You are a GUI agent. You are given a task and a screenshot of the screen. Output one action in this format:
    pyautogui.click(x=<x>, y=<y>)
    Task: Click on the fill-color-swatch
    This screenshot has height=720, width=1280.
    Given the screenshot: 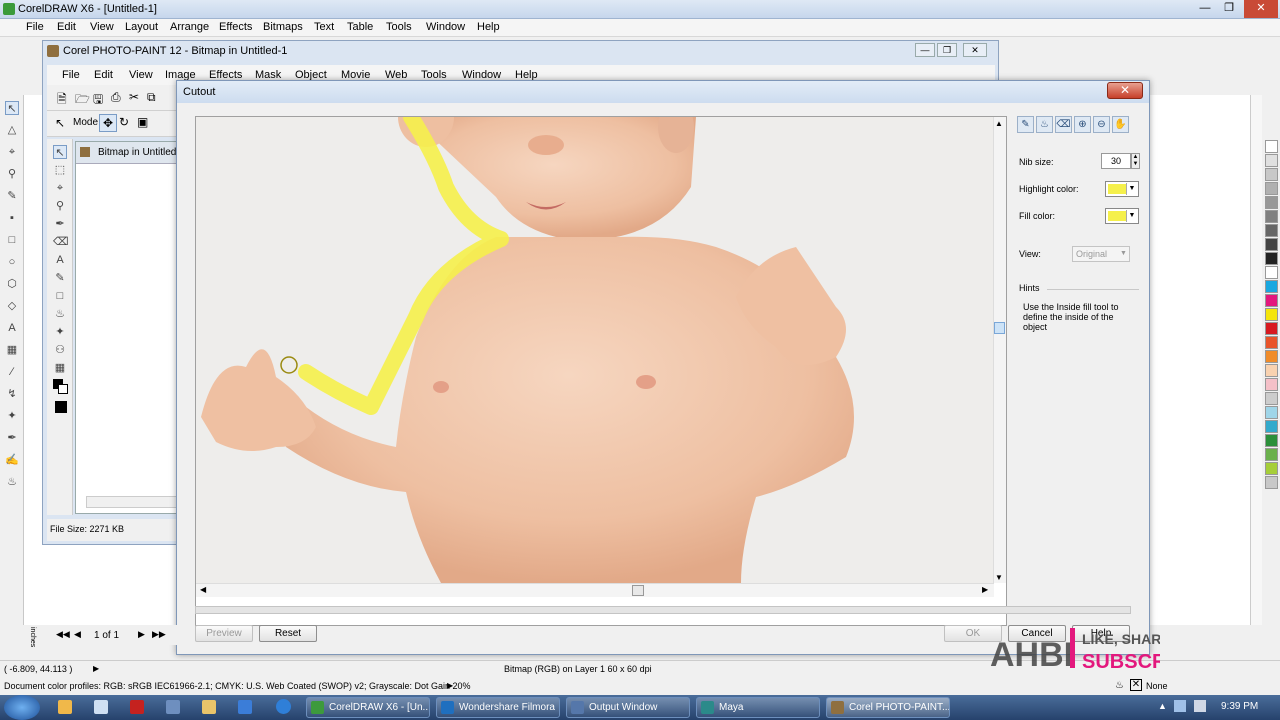 What is the action you would take?
    pyautogui.click(x=61, y=407)
    